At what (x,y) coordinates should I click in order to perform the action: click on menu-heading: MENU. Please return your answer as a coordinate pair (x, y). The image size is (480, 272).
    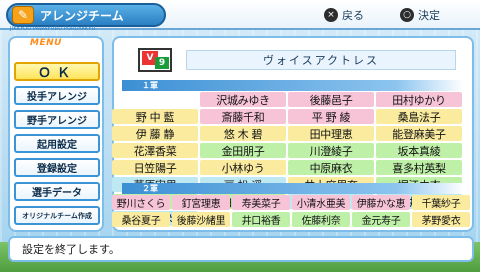
    Looking at the image, I should click on (46, 43).